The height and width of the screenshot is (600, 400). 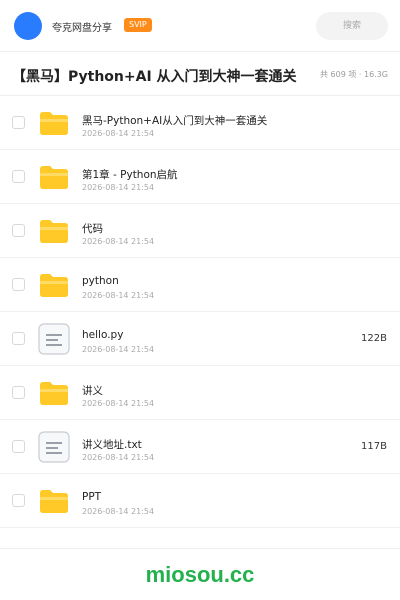 I want to click on file-name: 代码, so click(x=92, y=229).